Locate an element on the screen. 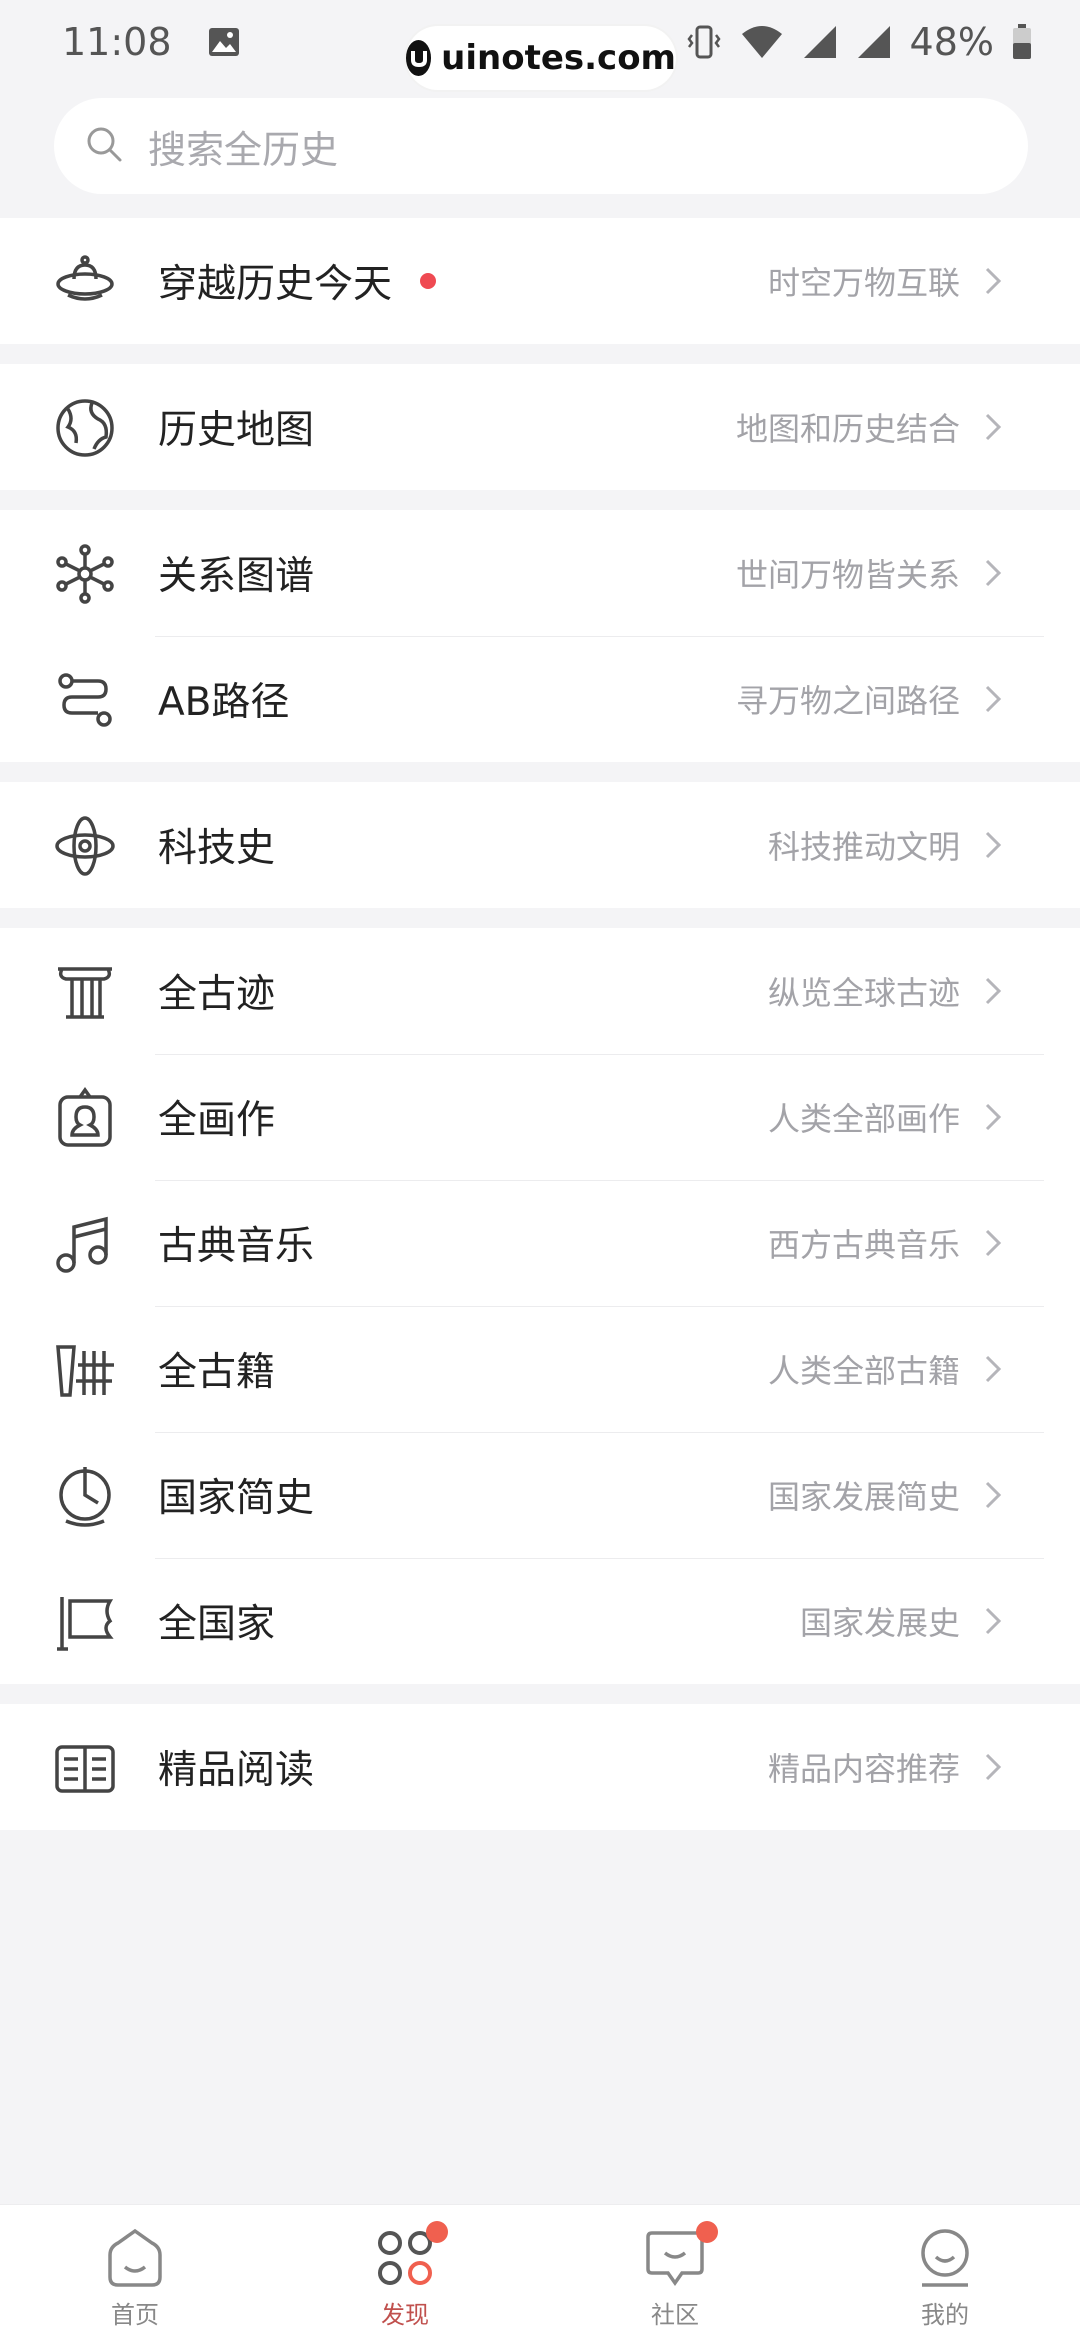  tab-label: 发现 is located at coordinates (405, 2315).